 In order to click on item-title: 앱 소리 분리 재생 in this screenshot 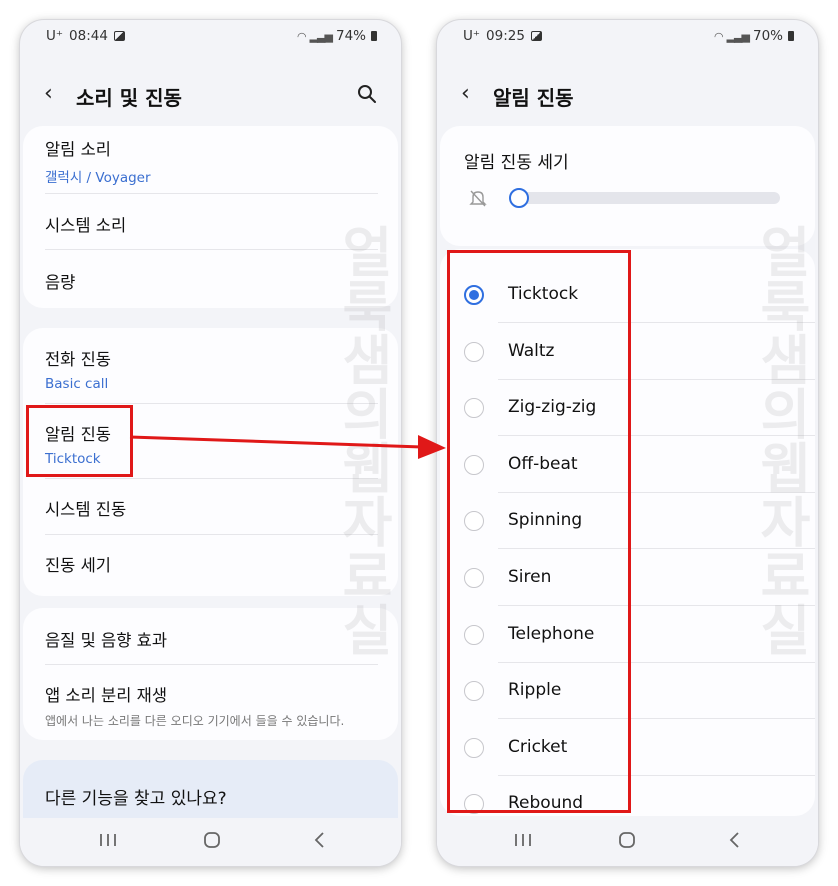, I will do `click(106, 695)`.